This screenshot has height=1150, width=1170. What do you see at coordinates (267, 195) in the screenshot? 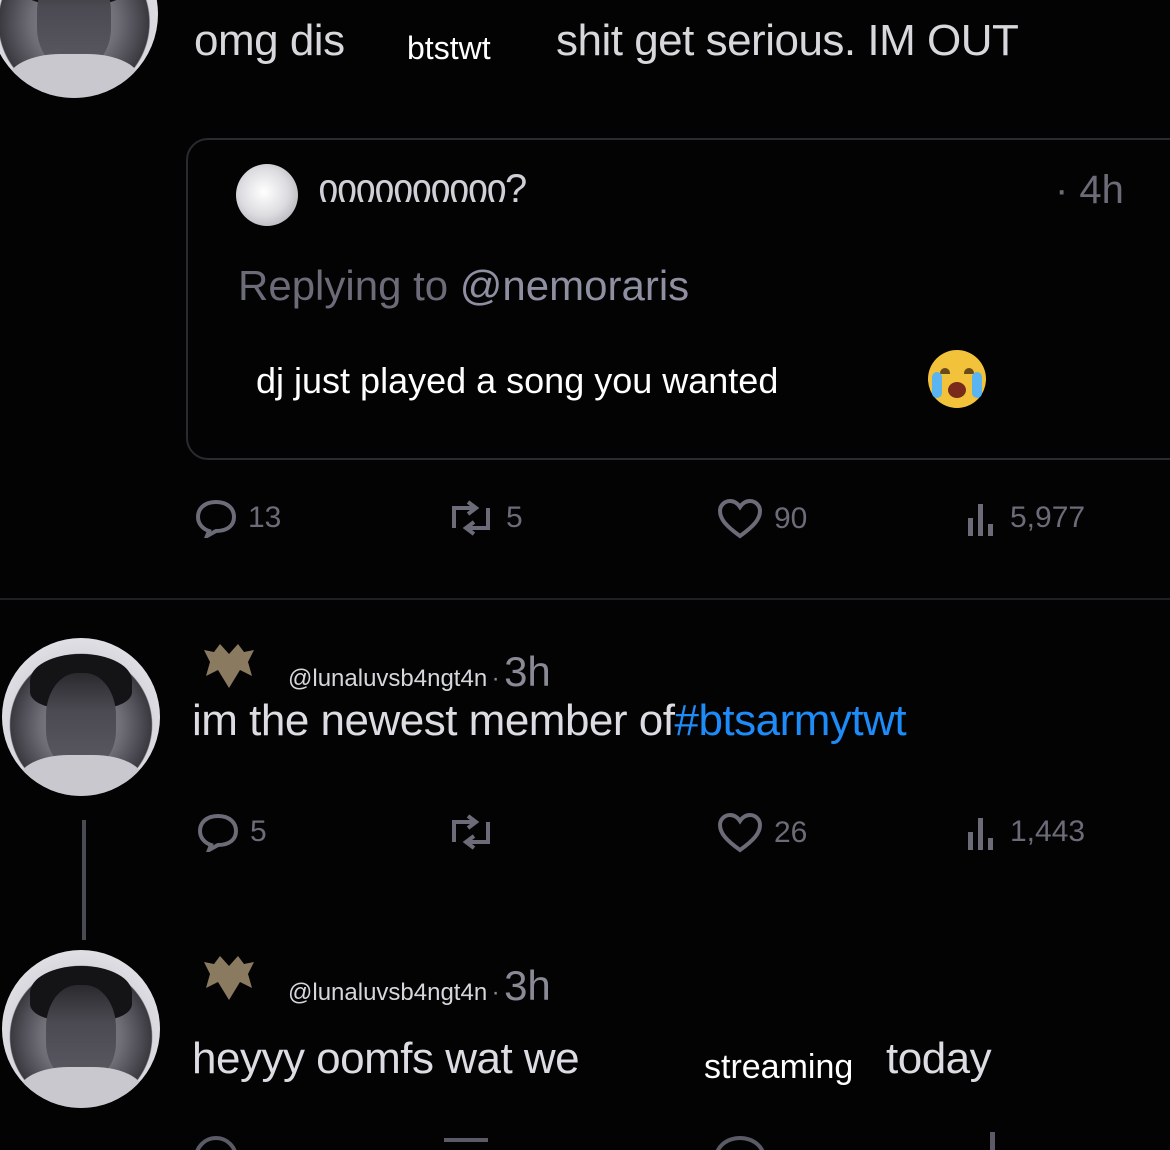
I see `quoted-avatar` at bounding box center [267, 195].